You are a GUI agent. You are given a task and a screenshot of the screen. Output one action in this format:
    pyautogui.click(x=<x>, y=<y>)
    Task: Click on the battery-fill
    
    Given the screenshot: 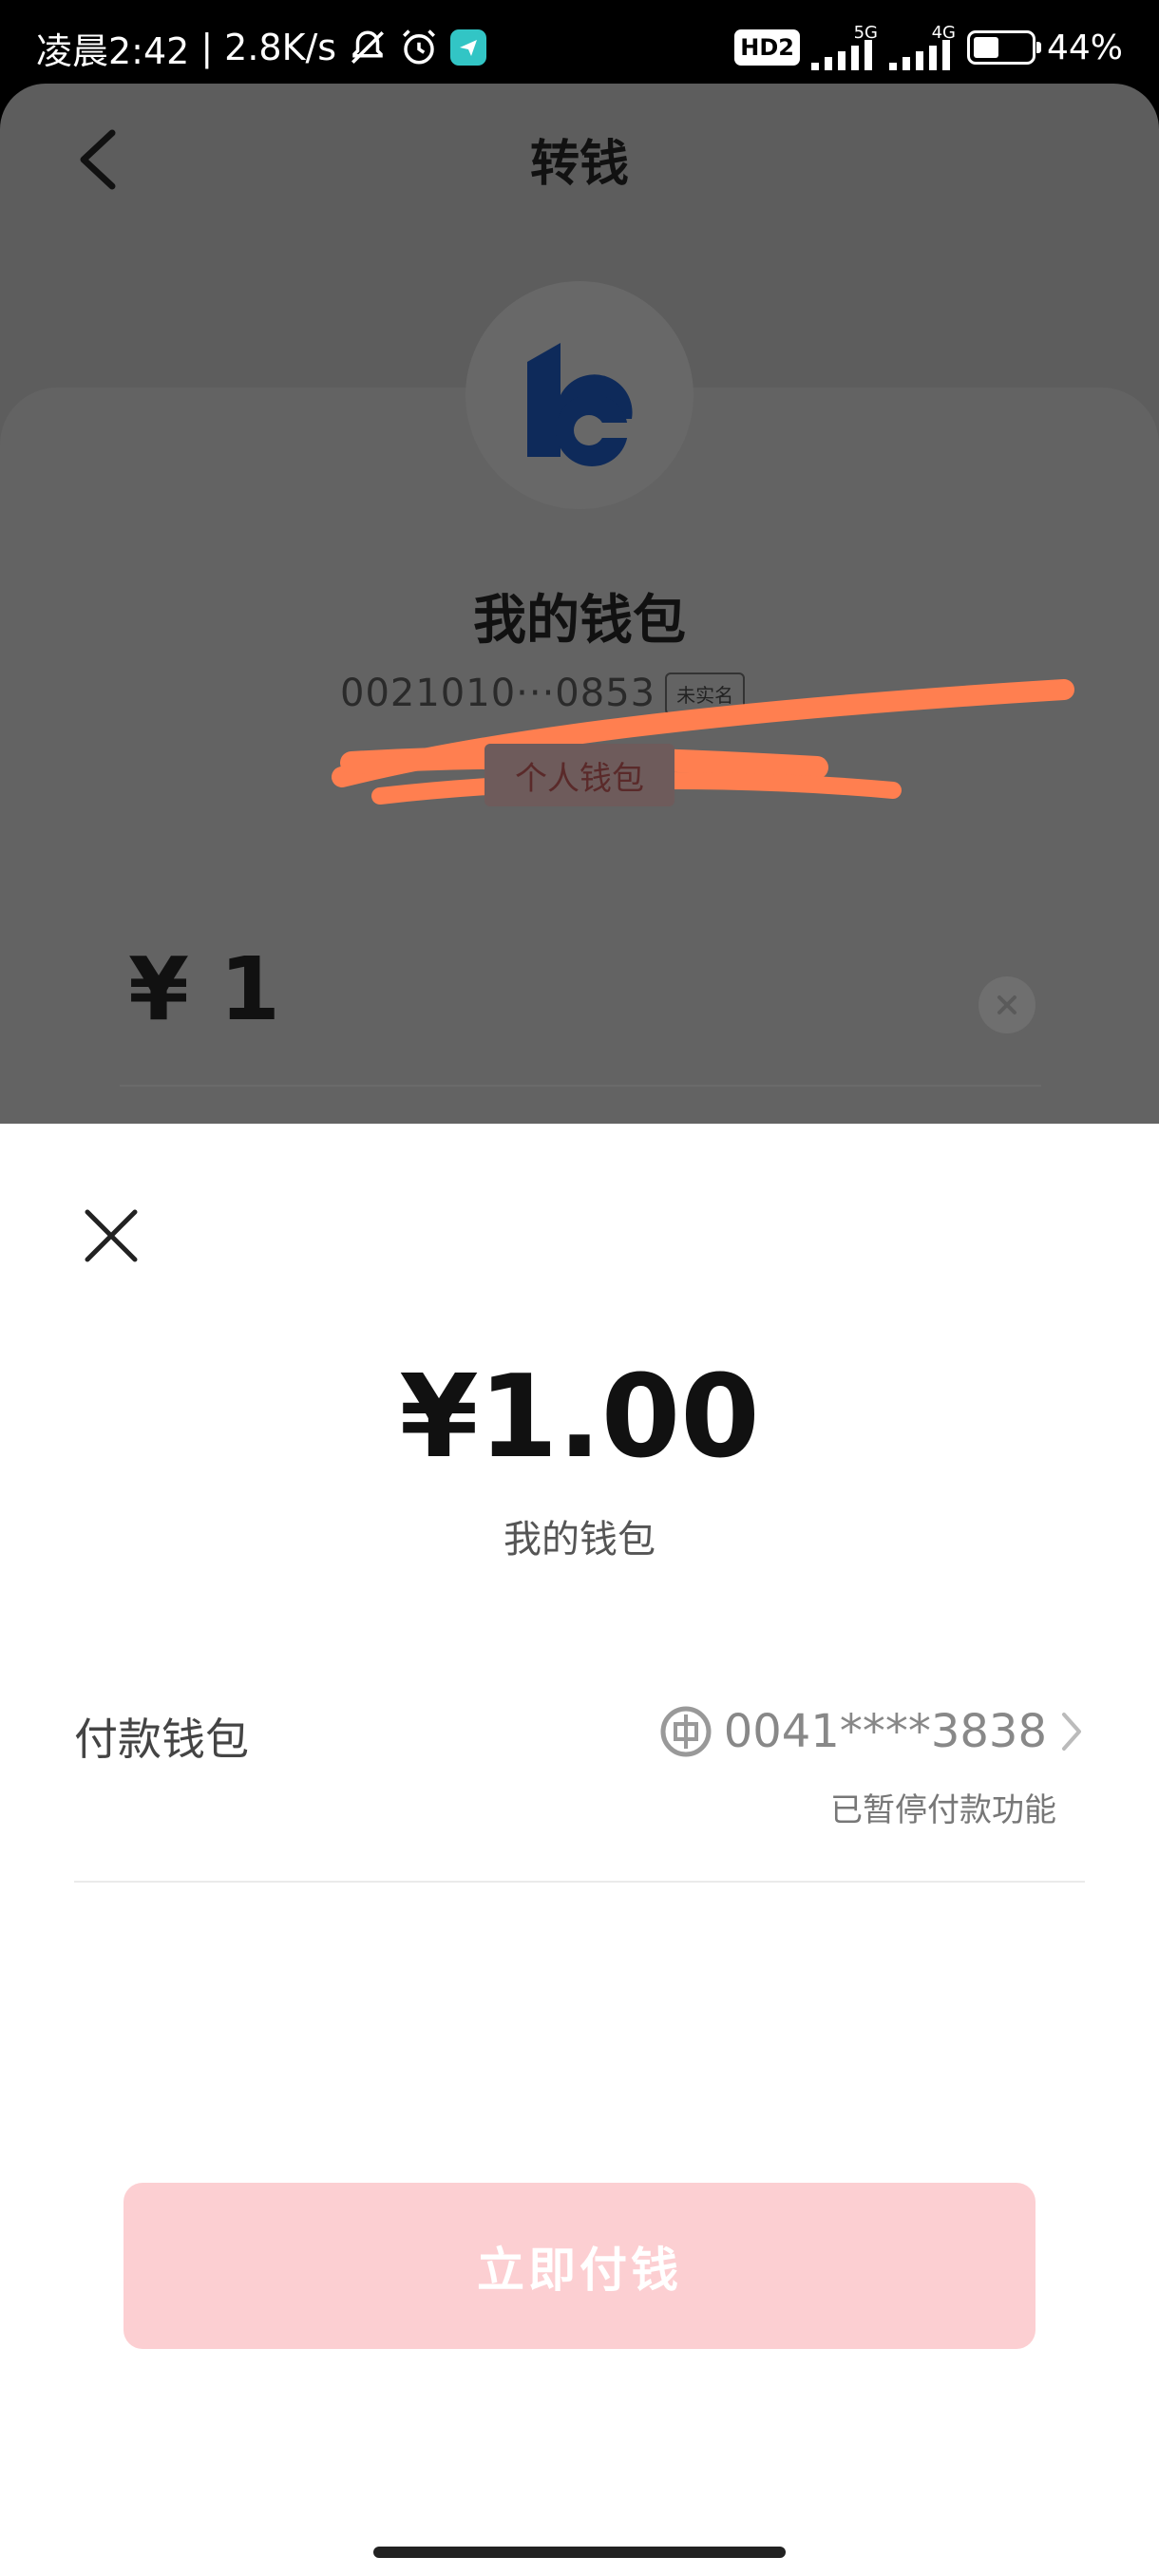 What is the action you would take?
    pyautogui.click(x=985, y=47)
    